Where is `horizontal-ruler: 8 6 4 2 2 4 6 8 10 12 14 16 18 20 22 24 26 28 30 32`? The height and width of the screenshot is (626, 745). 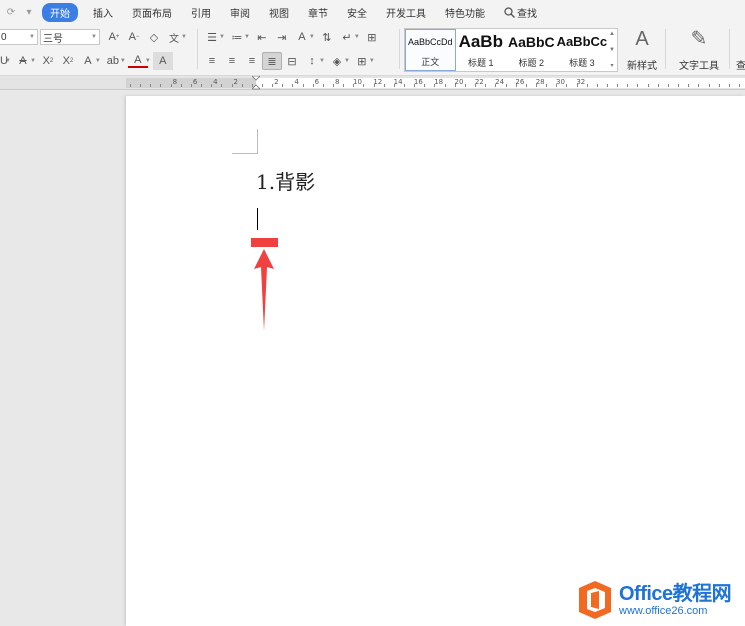 horizontal-ruler: 8 6 4 2 2 4 6 8 10 12 14 16 18 20 22 24 26 28 30 32 is located at coordinates (372, 83).